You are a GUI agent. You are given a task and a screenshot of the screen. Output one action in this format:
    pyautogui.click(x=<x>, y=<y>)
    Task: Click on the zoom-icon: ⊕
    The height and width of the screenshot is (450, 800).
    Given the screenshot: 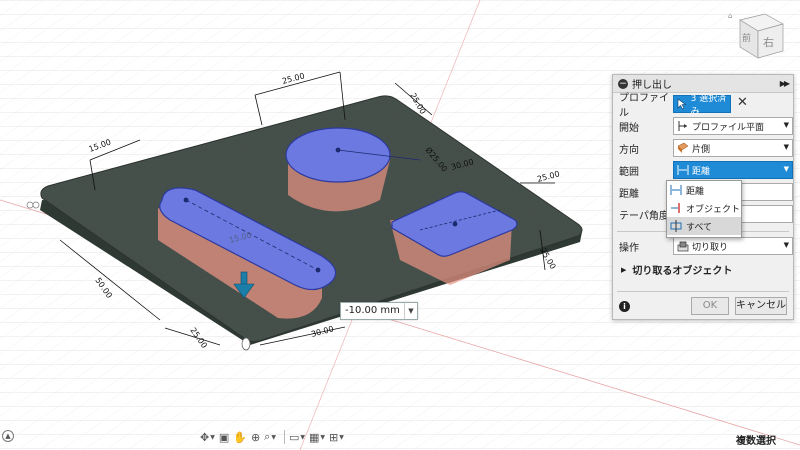 What is the action you would take?
    pyautogui.click(x=255, y=437)
    